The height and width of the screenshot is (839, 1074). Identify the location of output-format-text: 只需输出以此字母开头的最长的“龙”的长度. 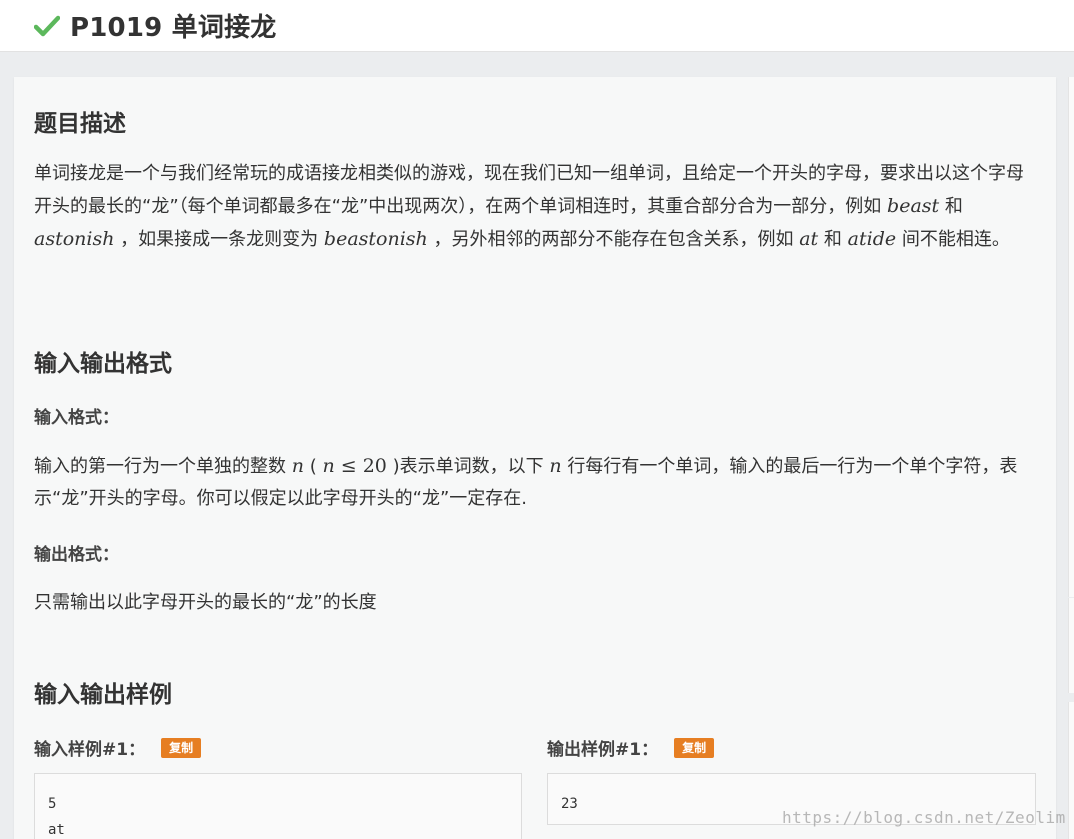
(205, 602).